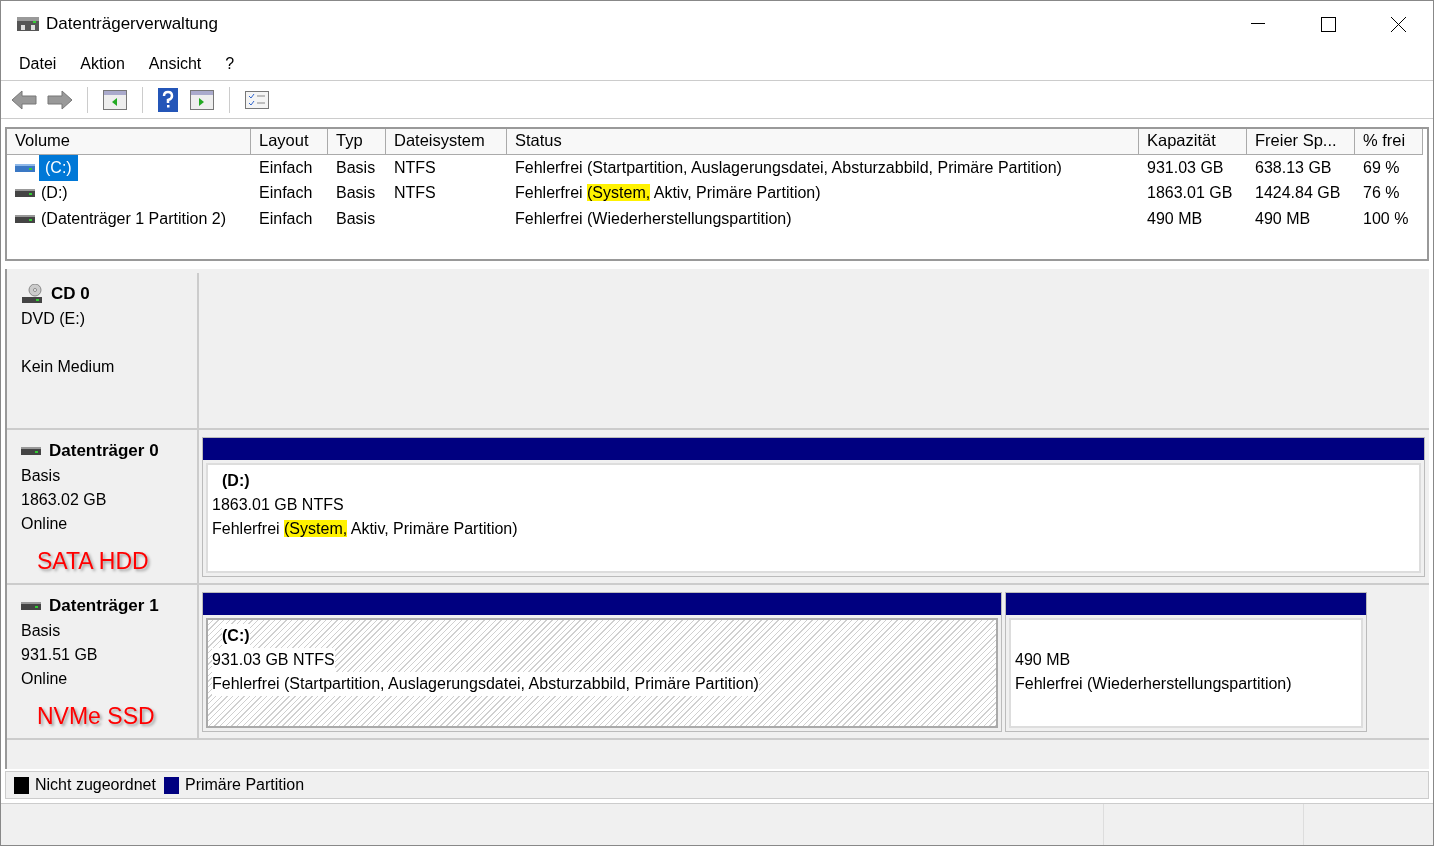 This screenshot has height=846, width=1434. What do you see at coordinates (133, 218) in the screenshot?
I see `drive-label: (Datenträger 1 Partition 2)` at bounding box center [133, 218].